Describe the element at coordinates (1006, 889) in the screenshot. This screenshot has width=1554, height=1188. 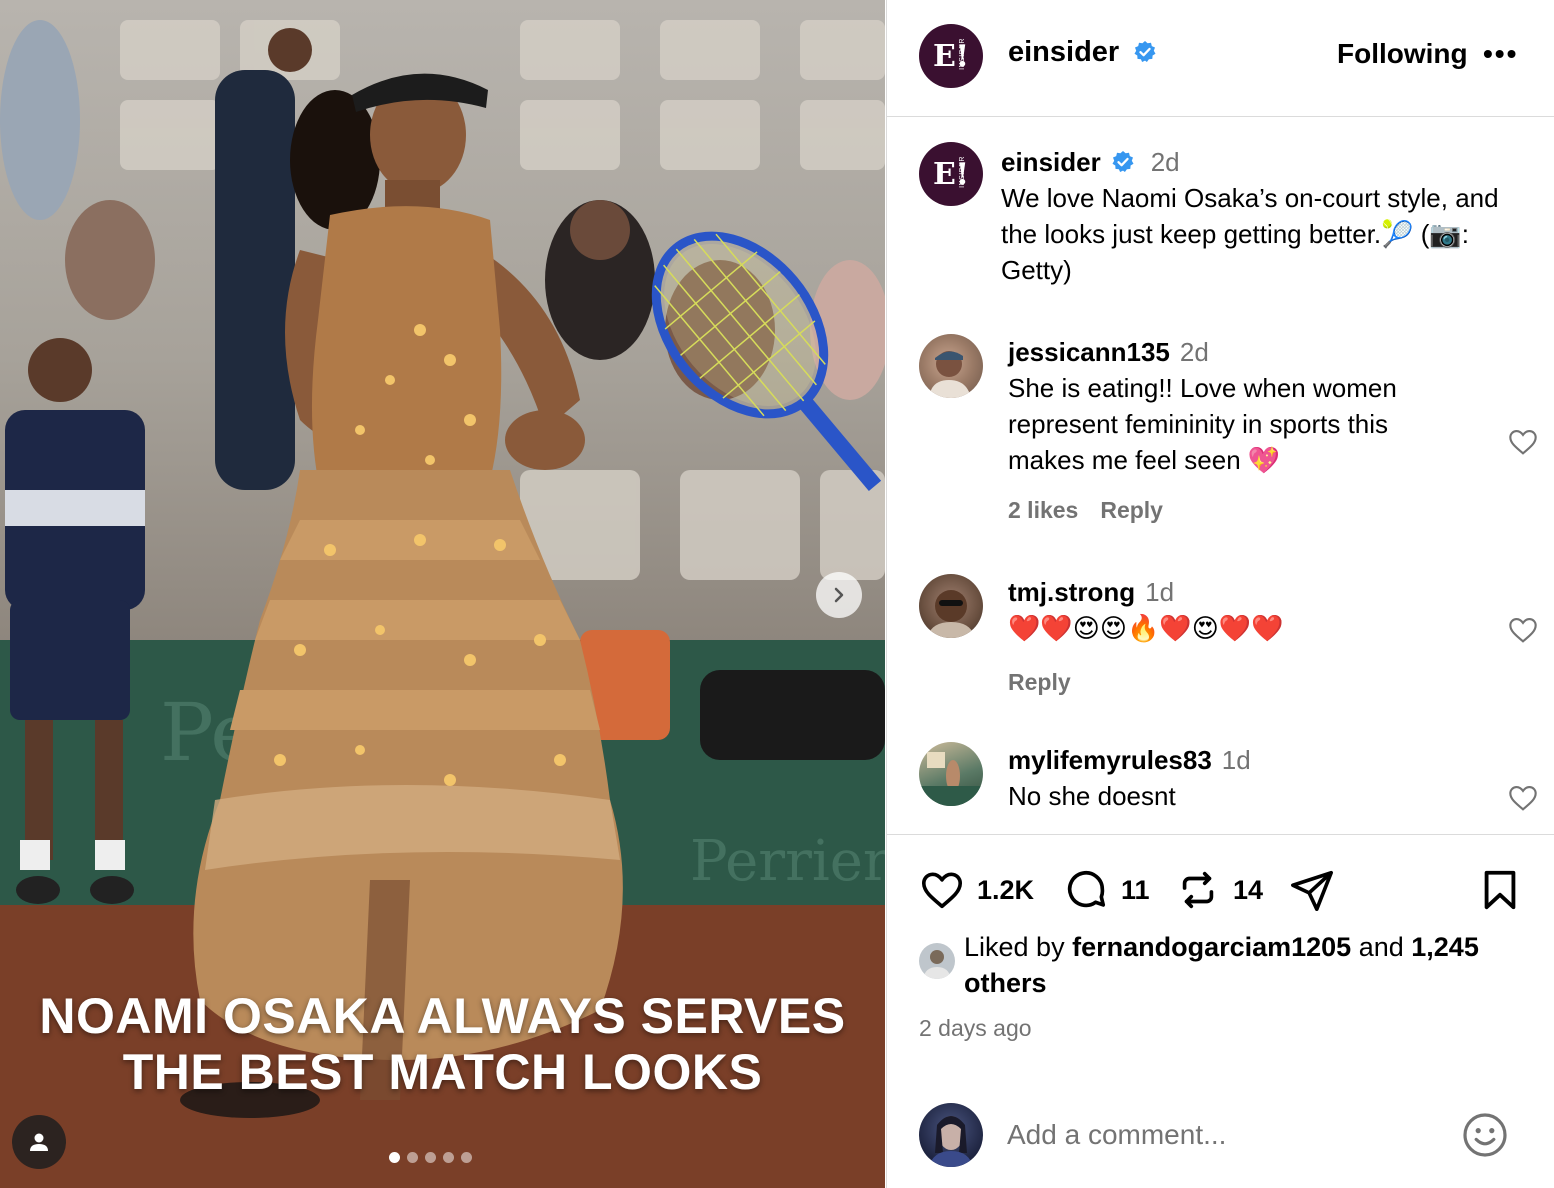
I see `like-count: 1.2K` at that location.